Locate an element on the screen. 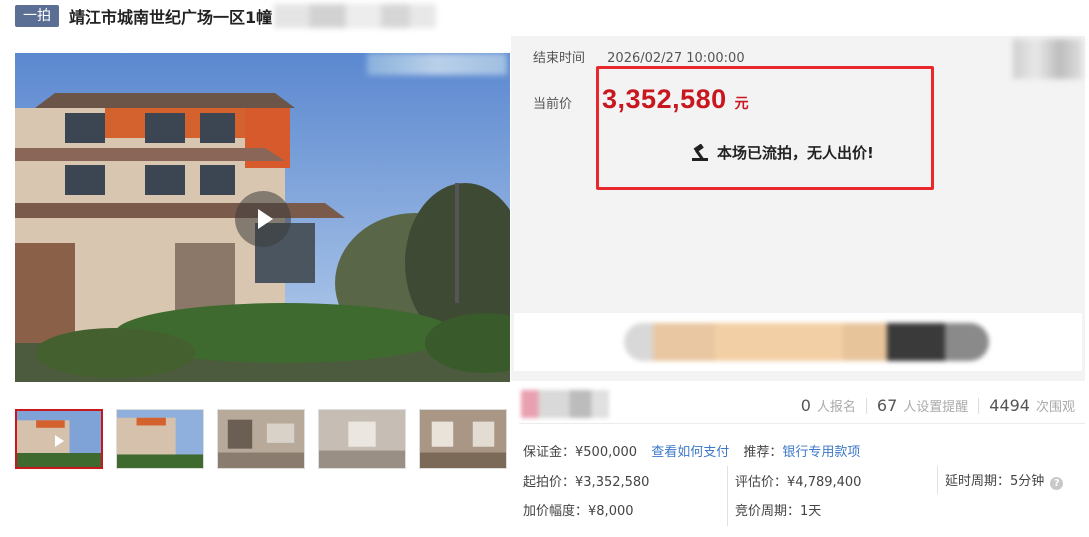 The width and height of the screenshot is (1089, 537). view-label: 次围观 is located at coordinates (1055, 407).